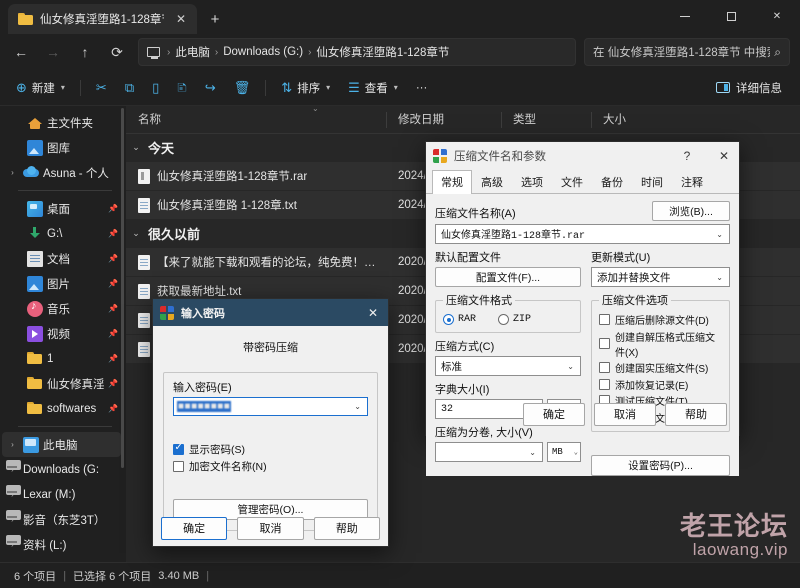  I want to click on tab-高级: 高级, so click(492, 182).